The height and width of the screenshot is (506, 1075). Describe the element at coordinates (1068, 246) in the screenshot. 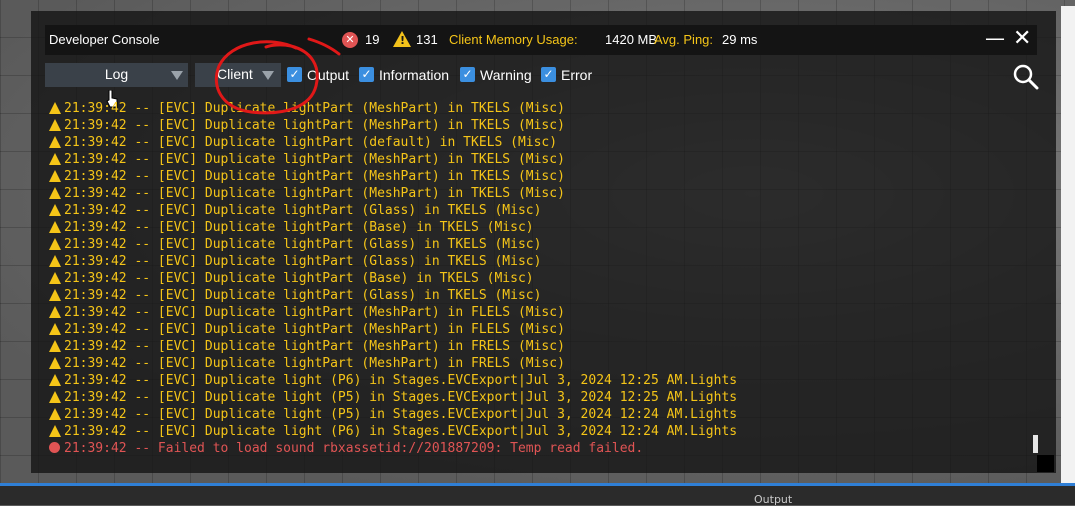

I see `side-panel` at that location.